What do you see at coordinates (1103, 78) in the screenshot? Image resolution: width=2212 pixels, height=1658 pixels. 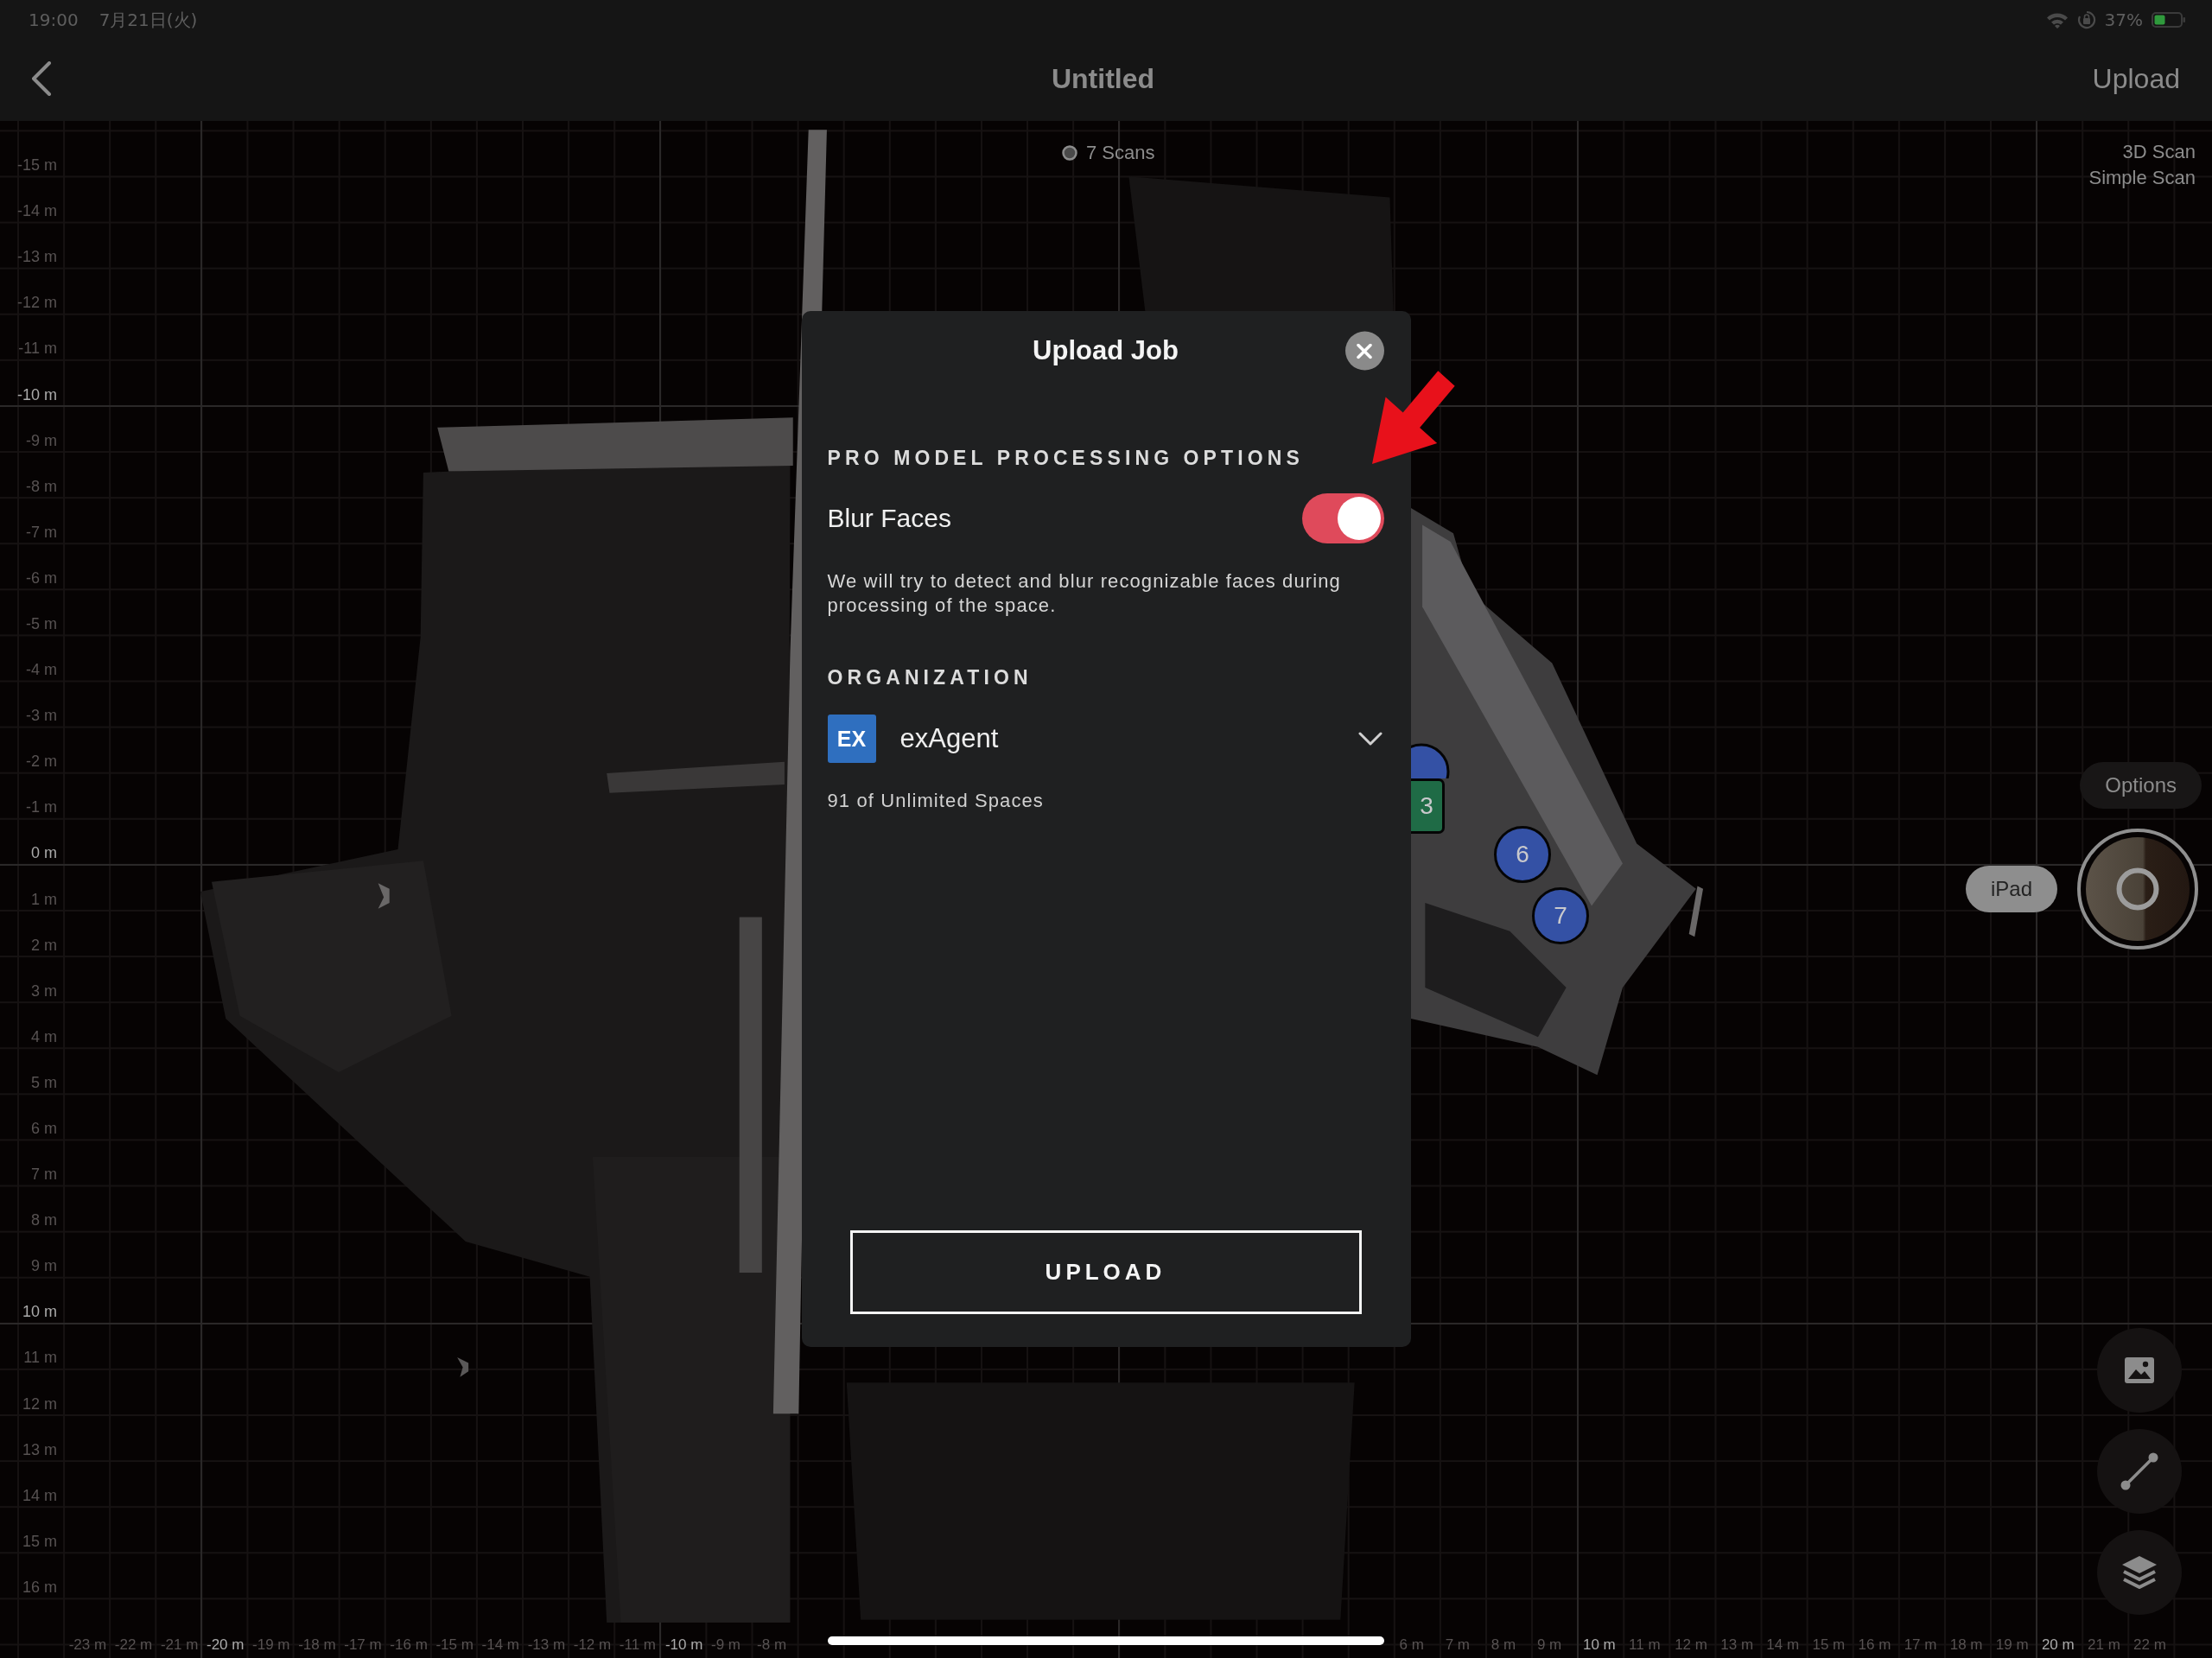 I see `page-title: Untitled` at bounding box center [1103, 78].